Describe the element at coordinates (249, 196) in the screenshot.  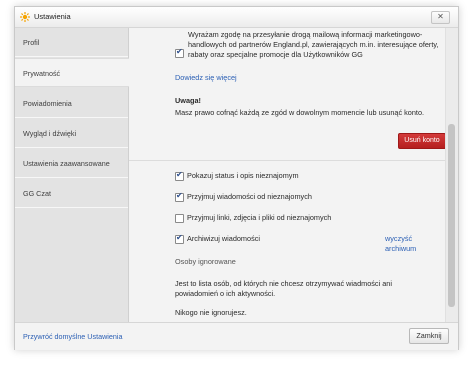
I see `accept-messages-label: Przyjmuj wiadomości od nieznajomych` at that location.